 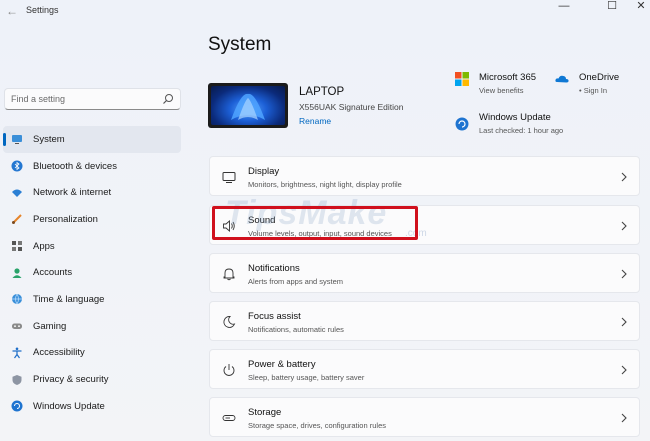 I want to click on windows-update-icon, so click(x=462, y=124).